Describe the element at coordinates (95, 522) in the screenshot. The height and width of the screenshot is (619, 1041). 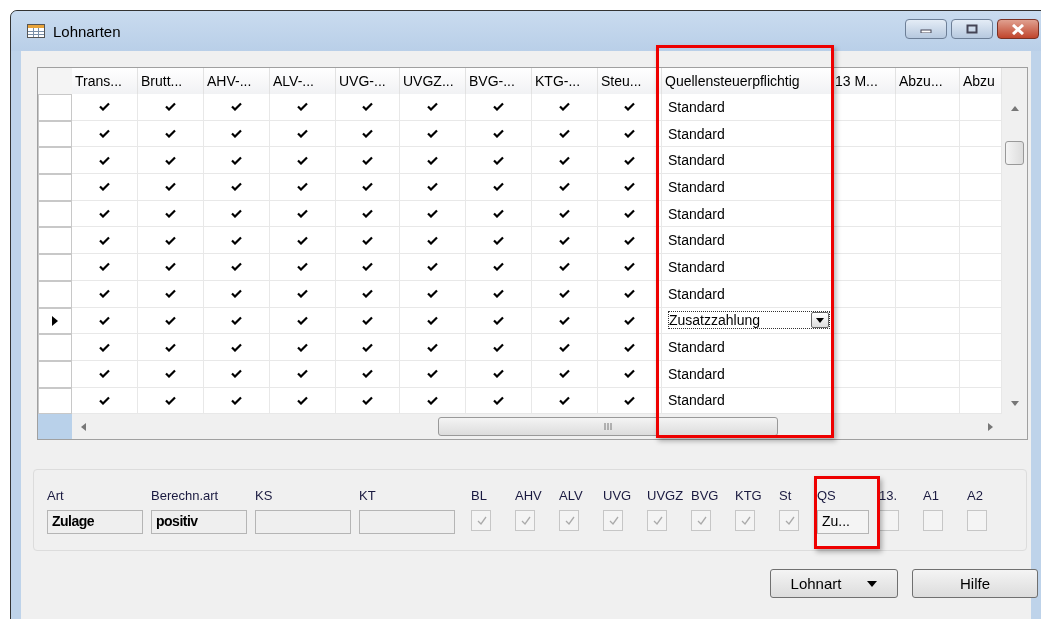
I see `text-field: Zulage` at that location.